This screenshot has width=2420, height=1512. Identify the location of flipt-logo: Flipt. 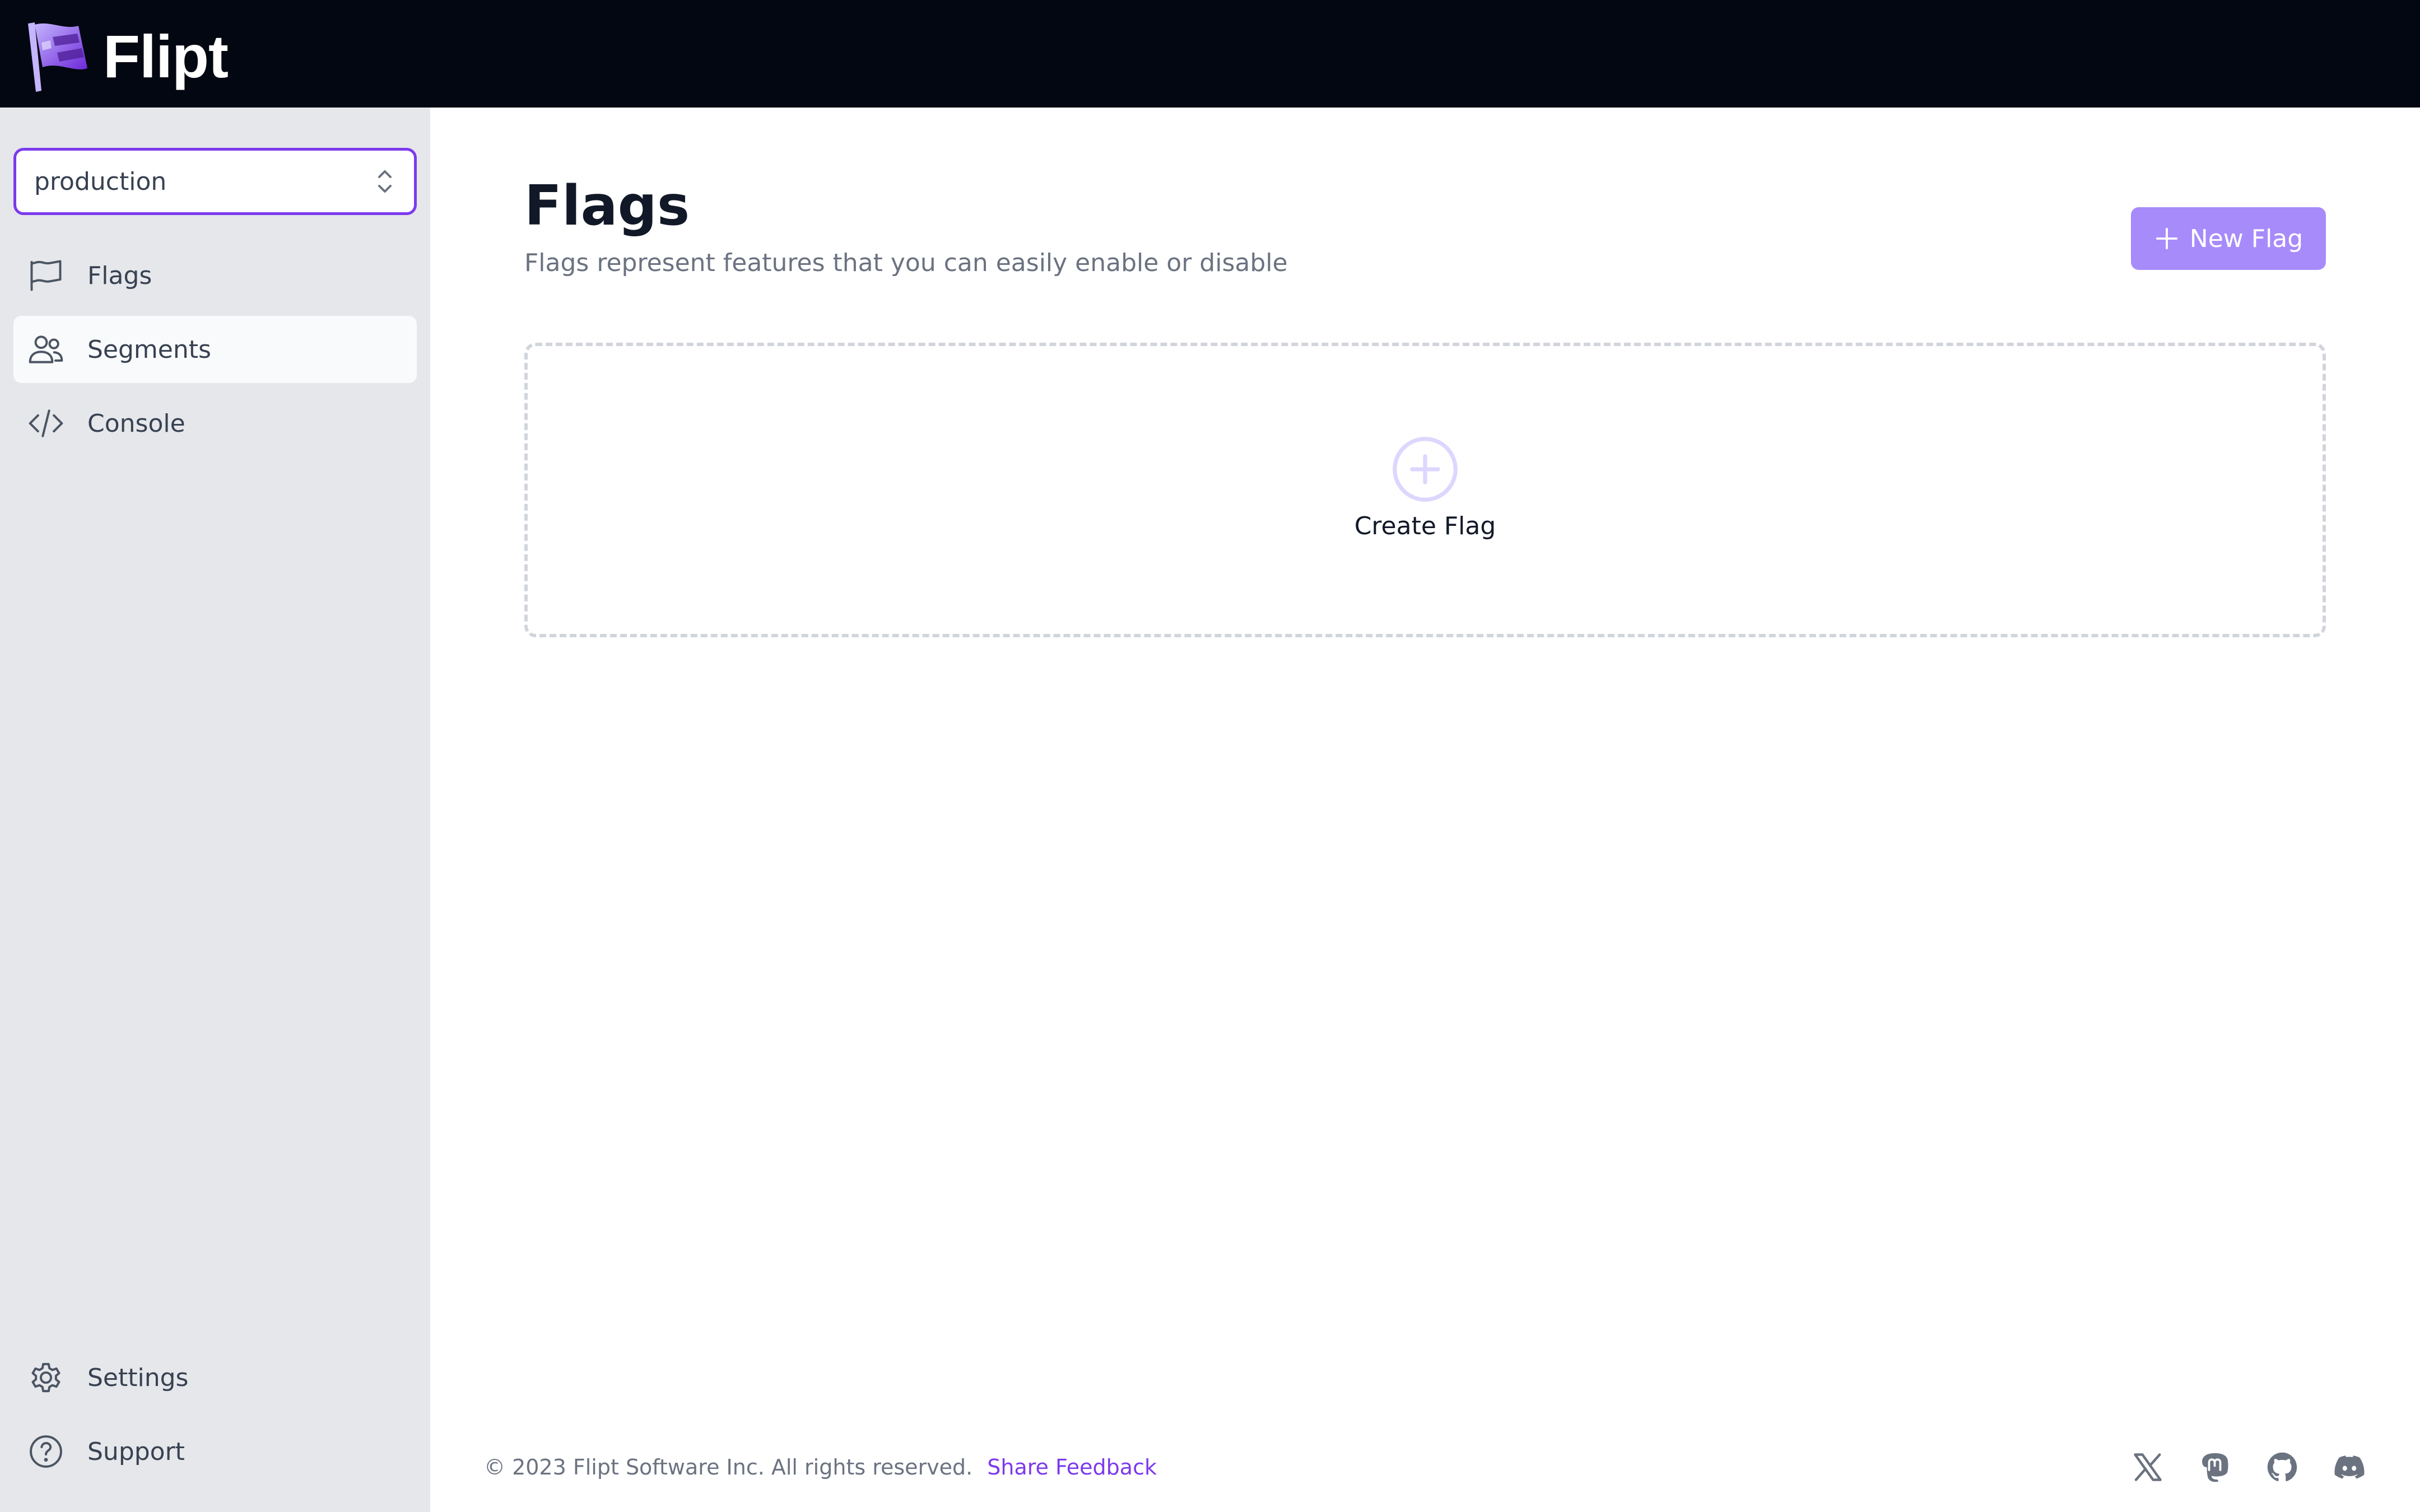
(127, 57).